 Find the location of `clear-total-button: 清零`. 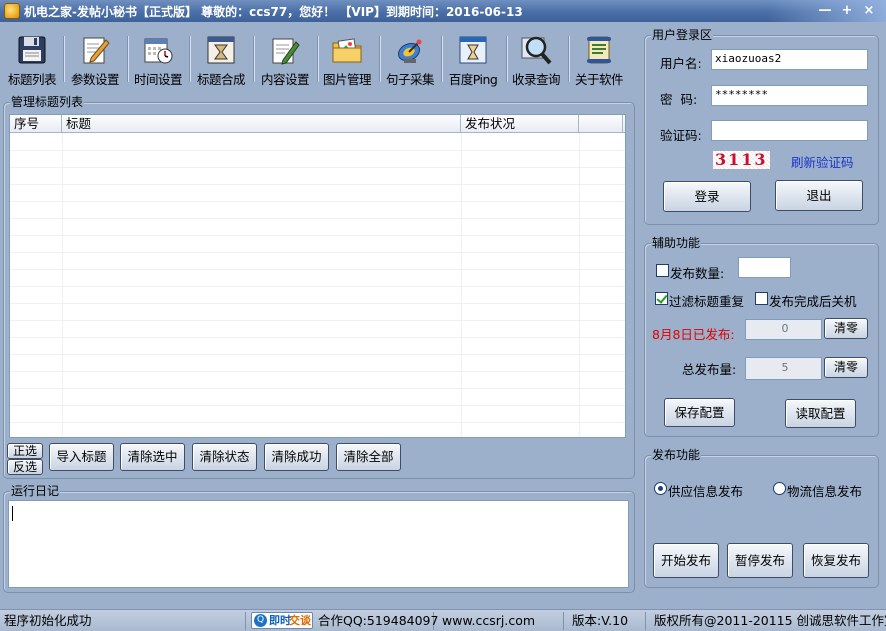

clear-total-button: 清零 is located at coordinates (846, 367).